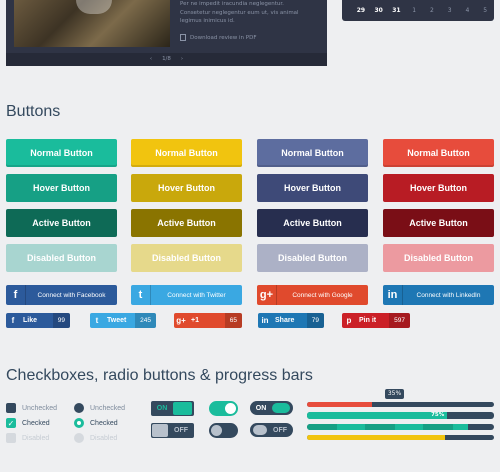 This screenshot has height=472, width=500. Describe the element at coordinates (28, 423) in the screenshot. I see `checkbox-checked: ✓ Checked` at that location.